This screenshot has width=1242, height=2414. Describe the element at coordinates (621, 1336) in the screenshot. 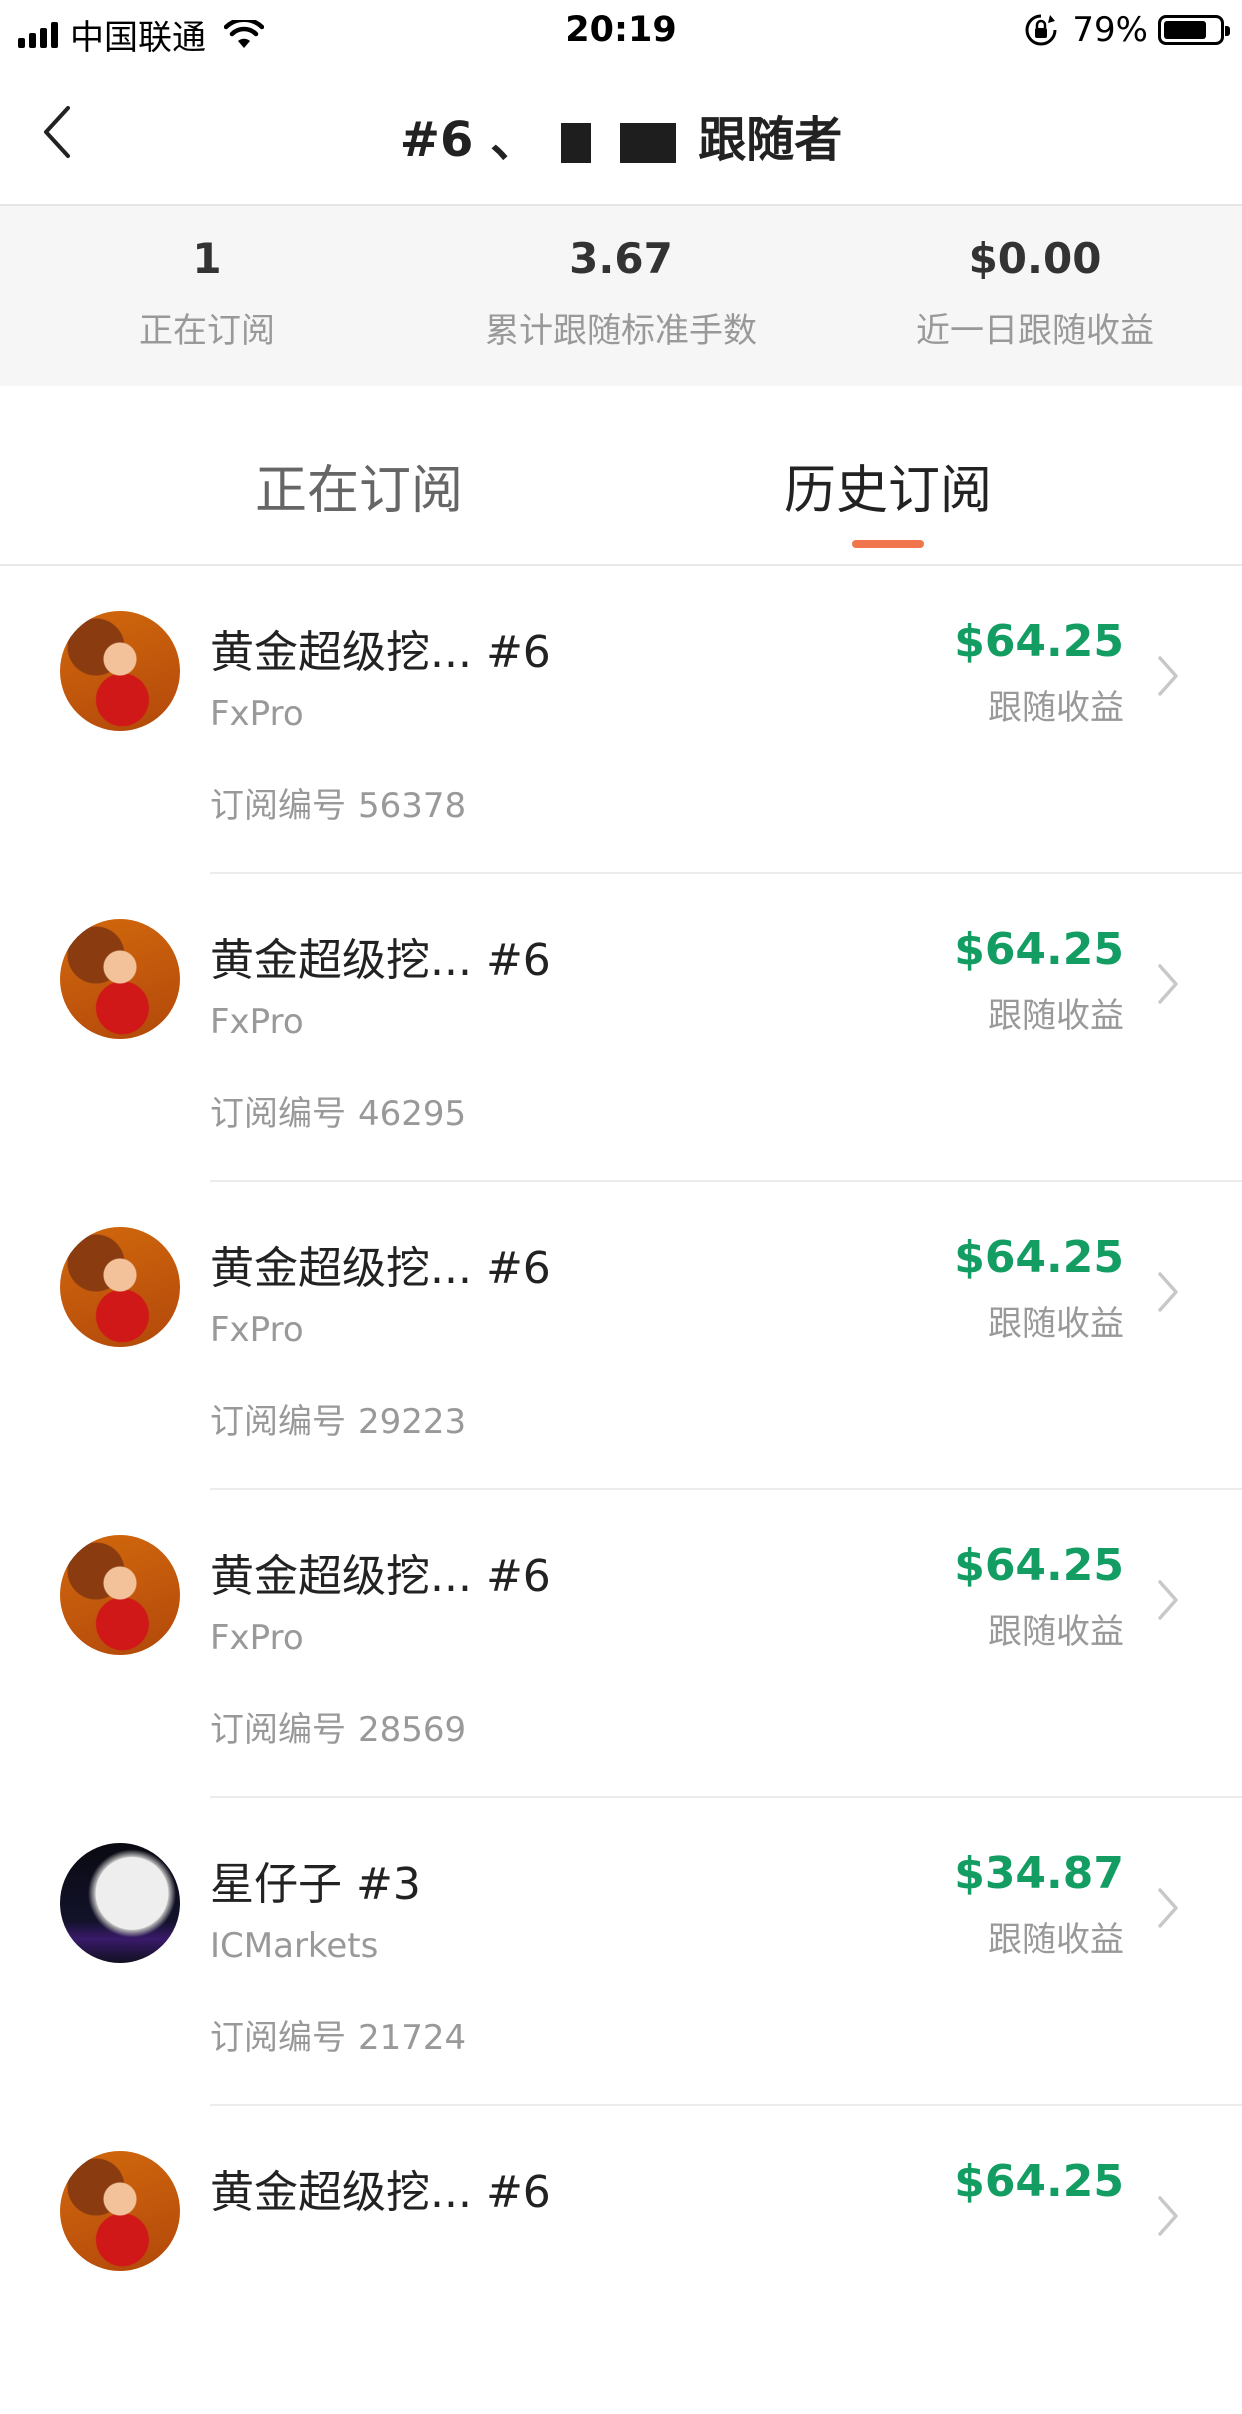

I see `list-item: 黄金超级挖... #6 FxPro 订阅编号 29223 $64.25 跟随收益` at that location.